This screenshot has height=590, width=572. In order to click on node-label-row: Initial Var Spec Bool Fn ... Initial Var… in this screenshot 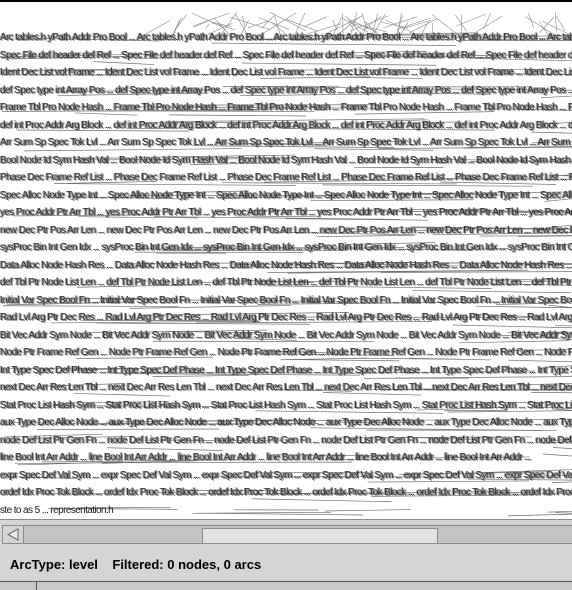, I will do `click(286, 301)`.